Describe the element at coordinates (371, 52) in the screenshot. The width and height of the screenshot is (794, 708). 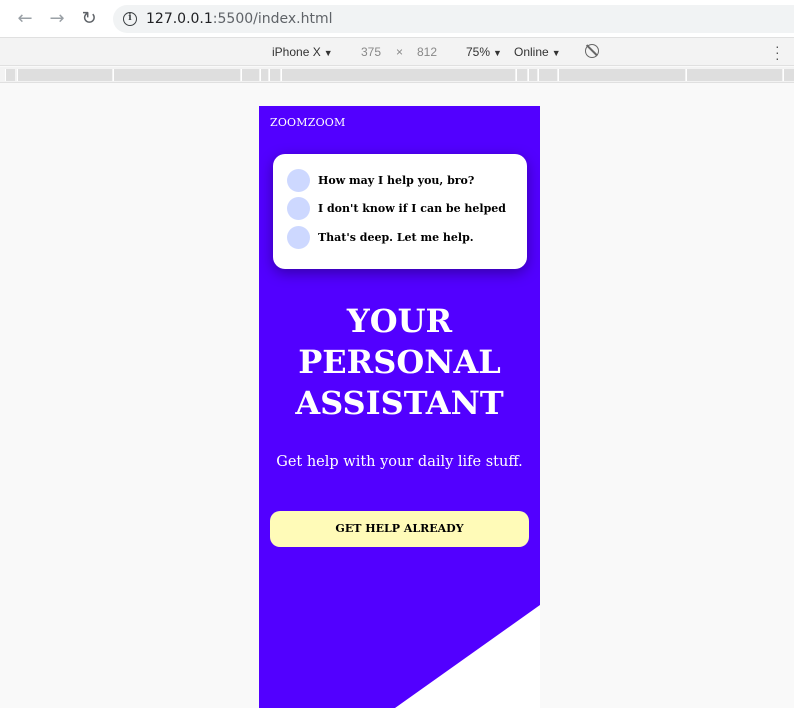
I see `width-input: 375` at that location.